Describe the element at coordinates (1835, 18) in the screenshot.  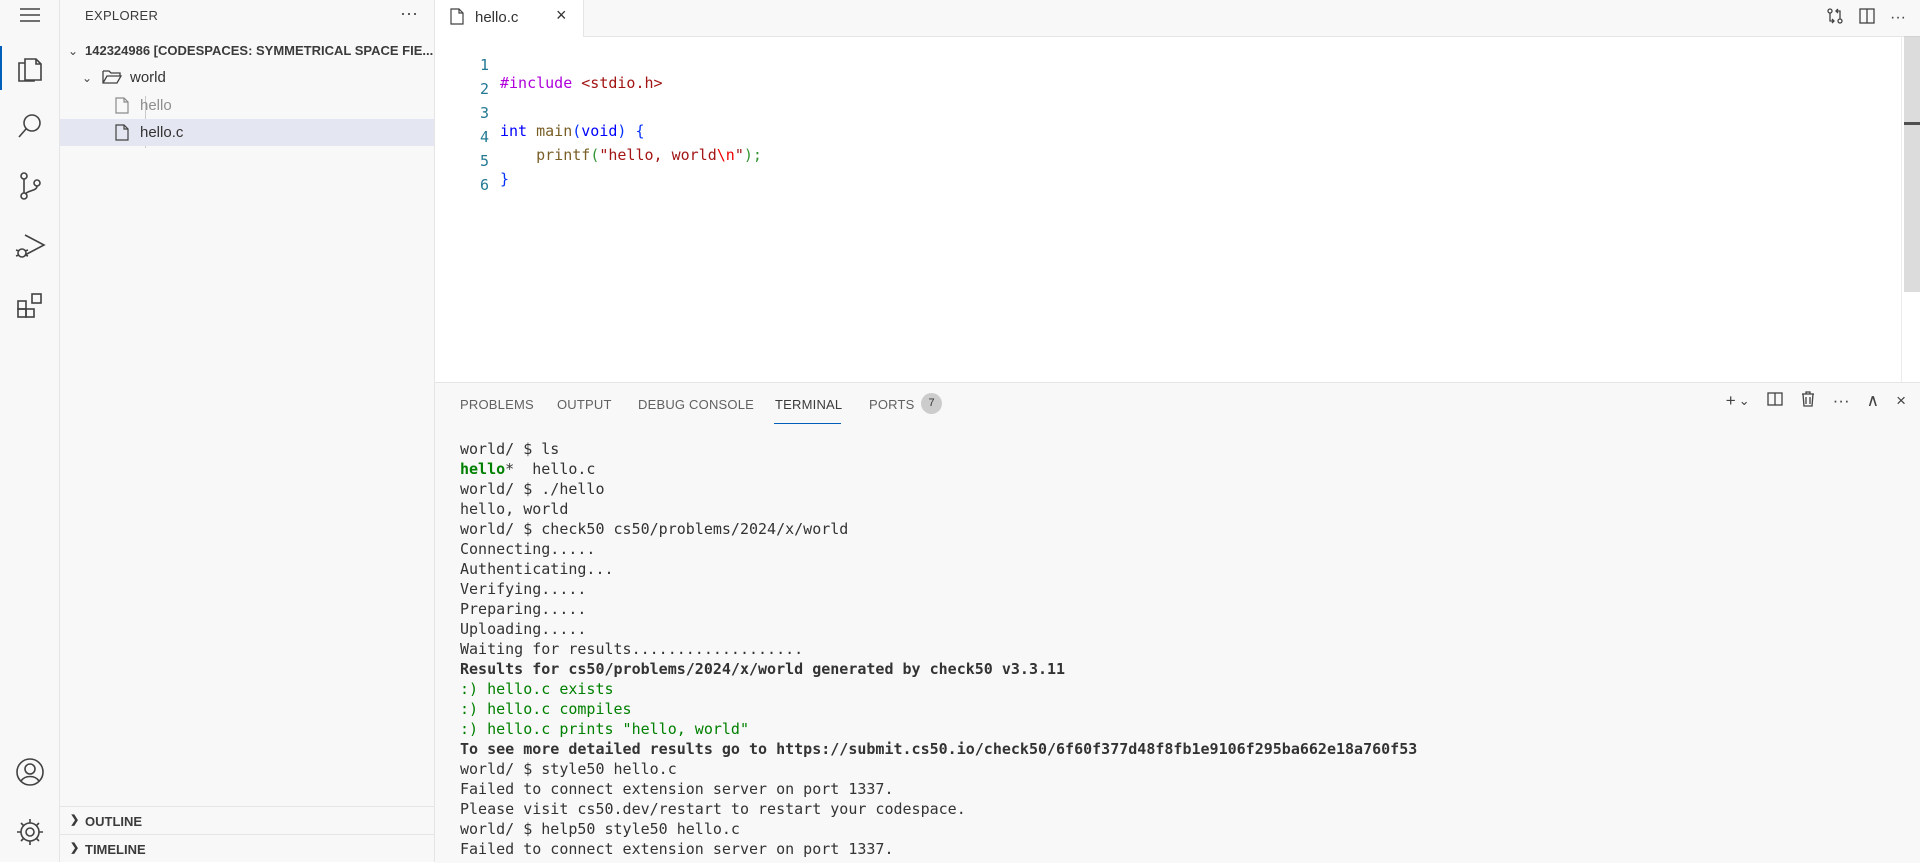
I see `open-changes-icon` at that location.